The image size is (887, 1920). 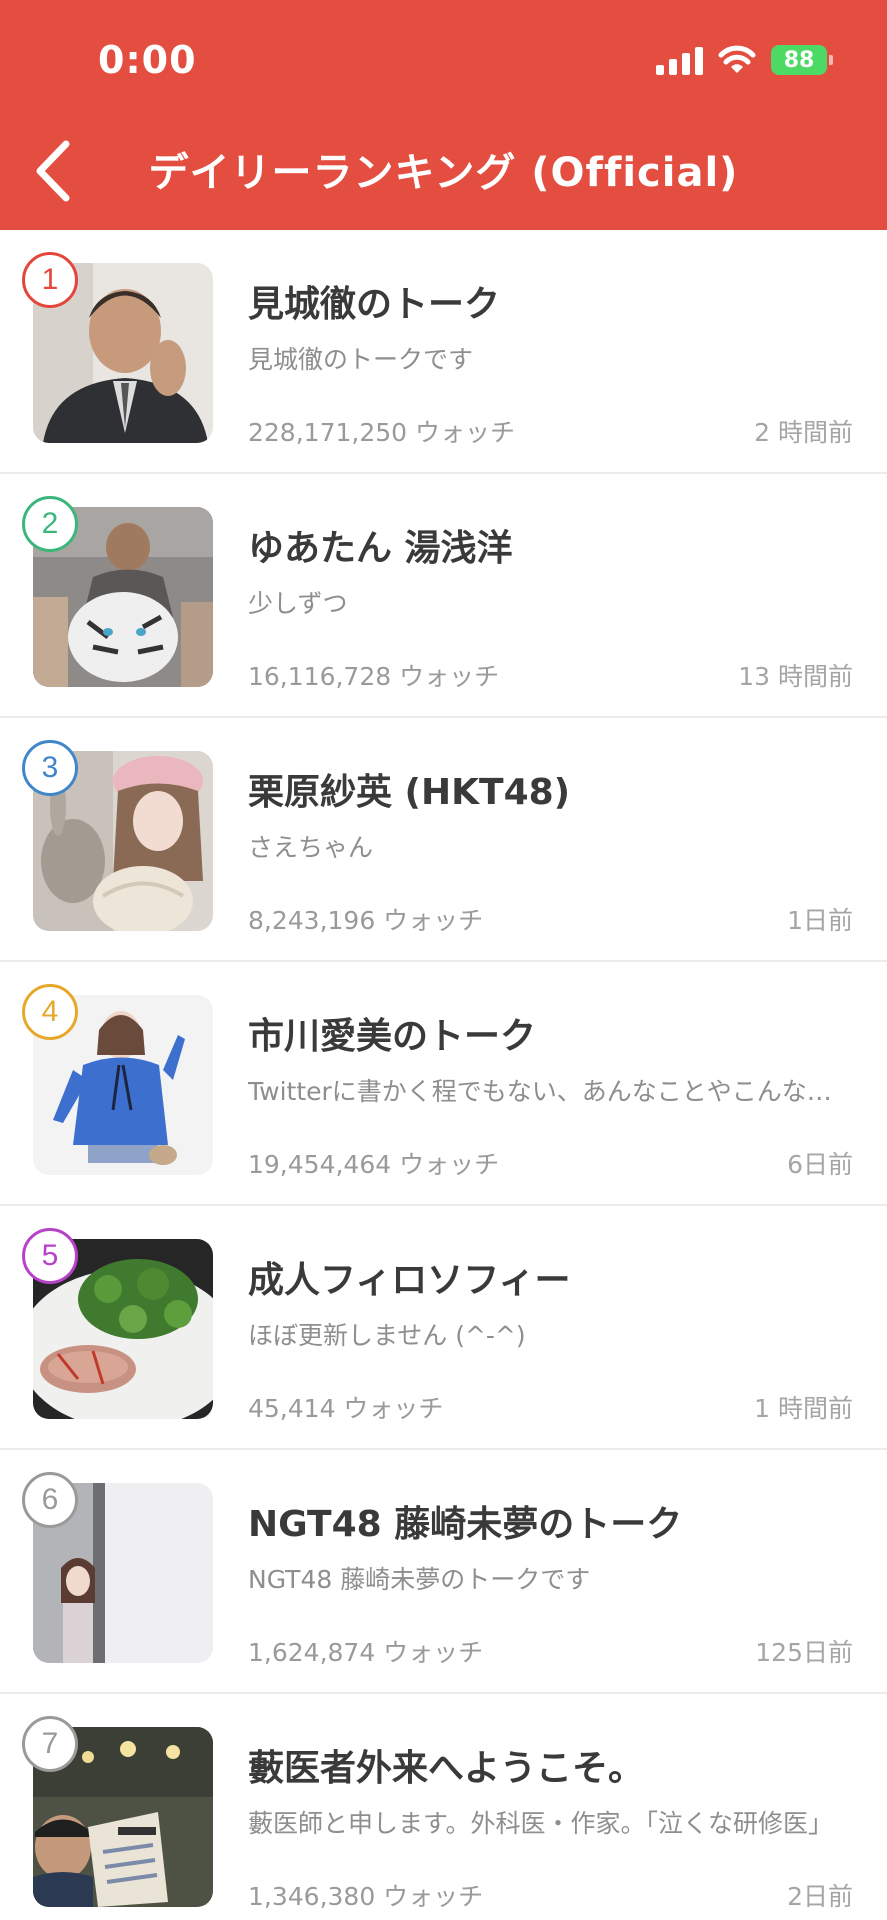 What do you see at coordinates (366, 920) in the screenshot?
I see `watch-count: 8,243,196 ウォッチ` at bounding box center [366, 920].